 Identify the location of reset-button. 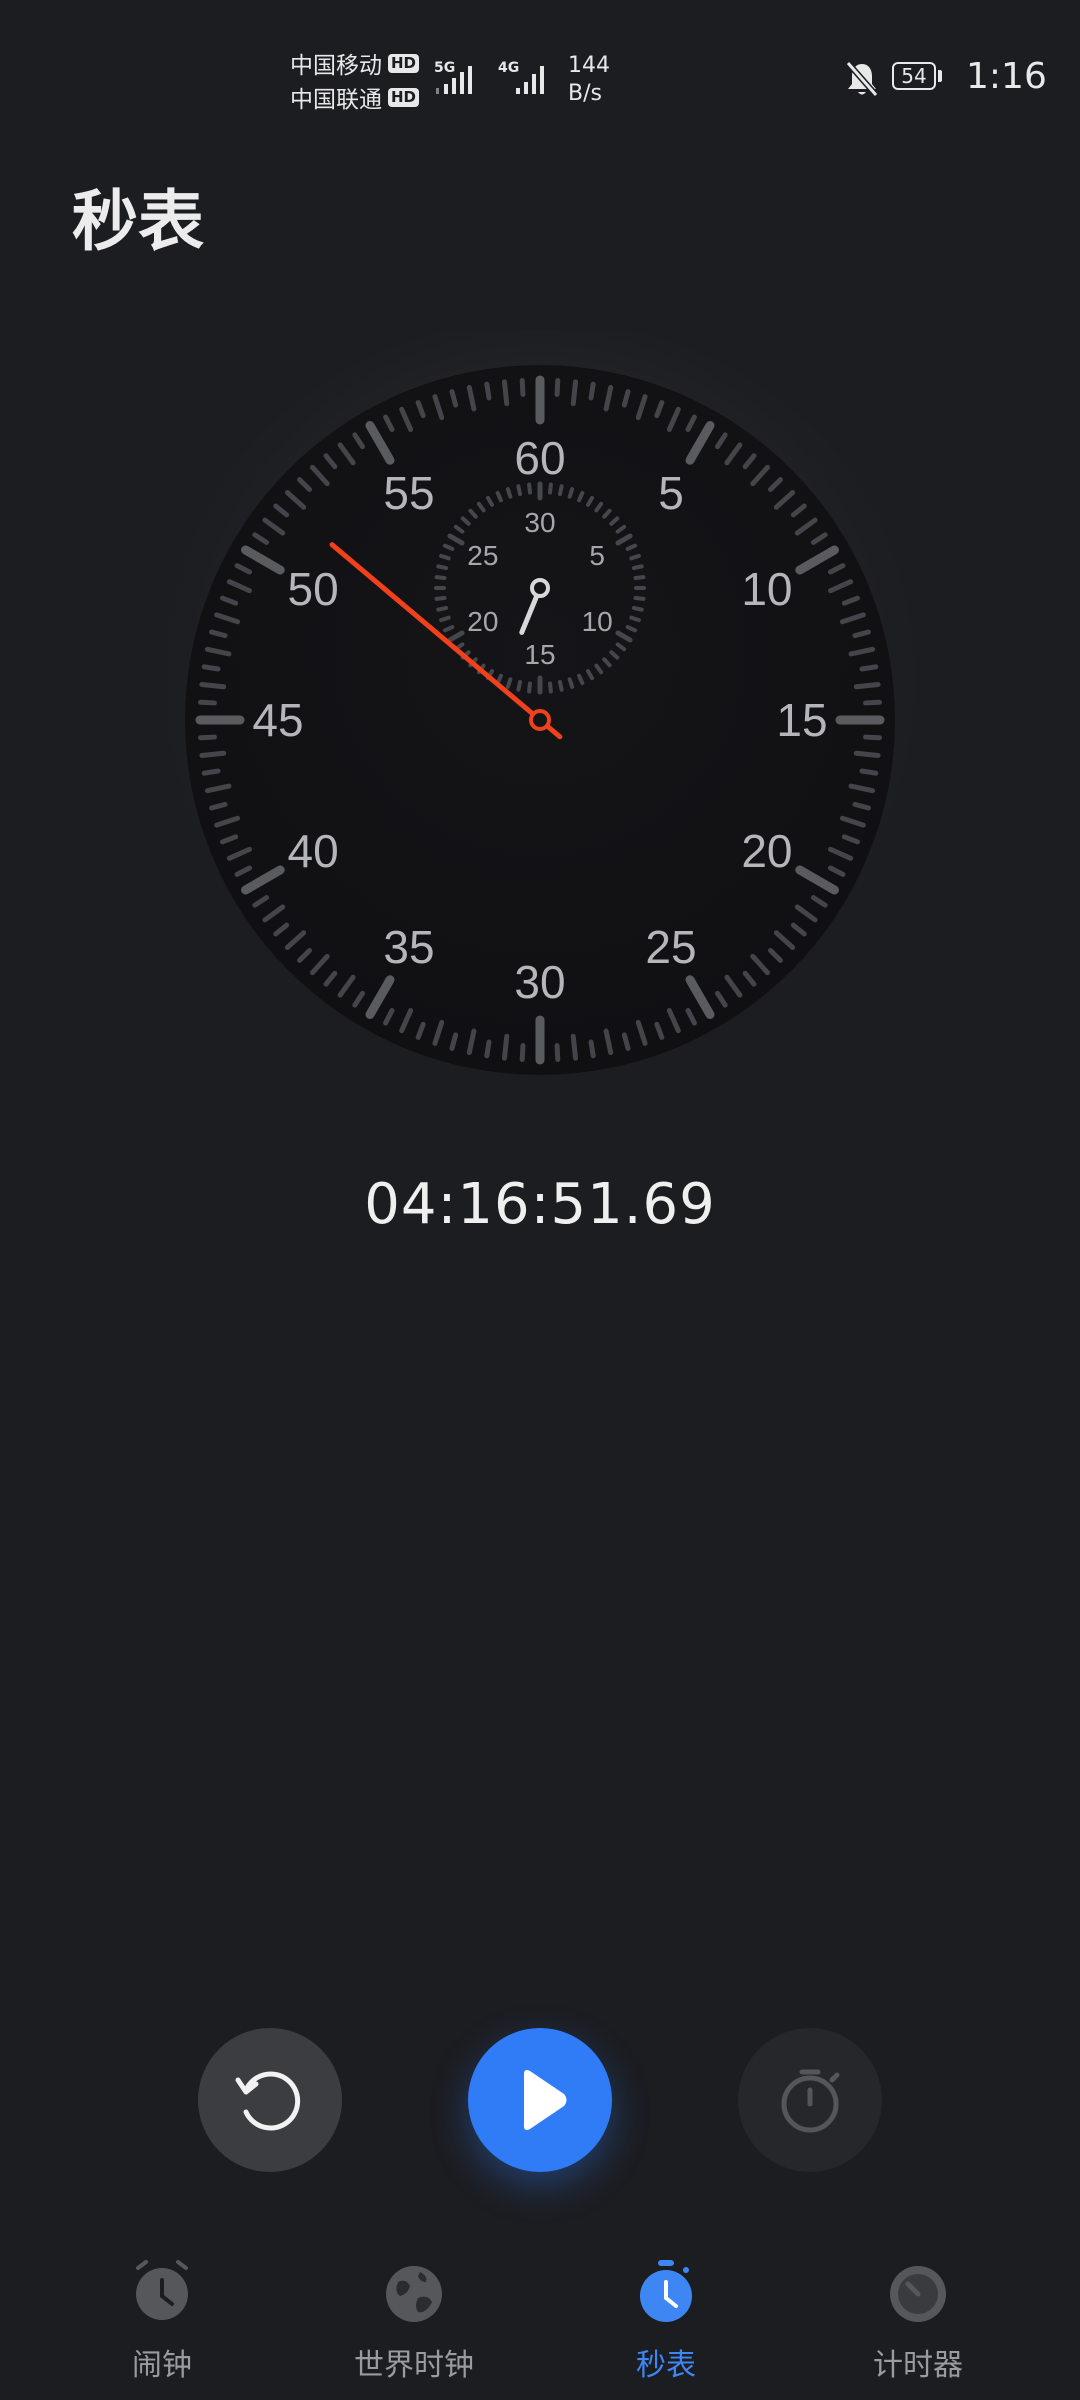
(270, 2100).